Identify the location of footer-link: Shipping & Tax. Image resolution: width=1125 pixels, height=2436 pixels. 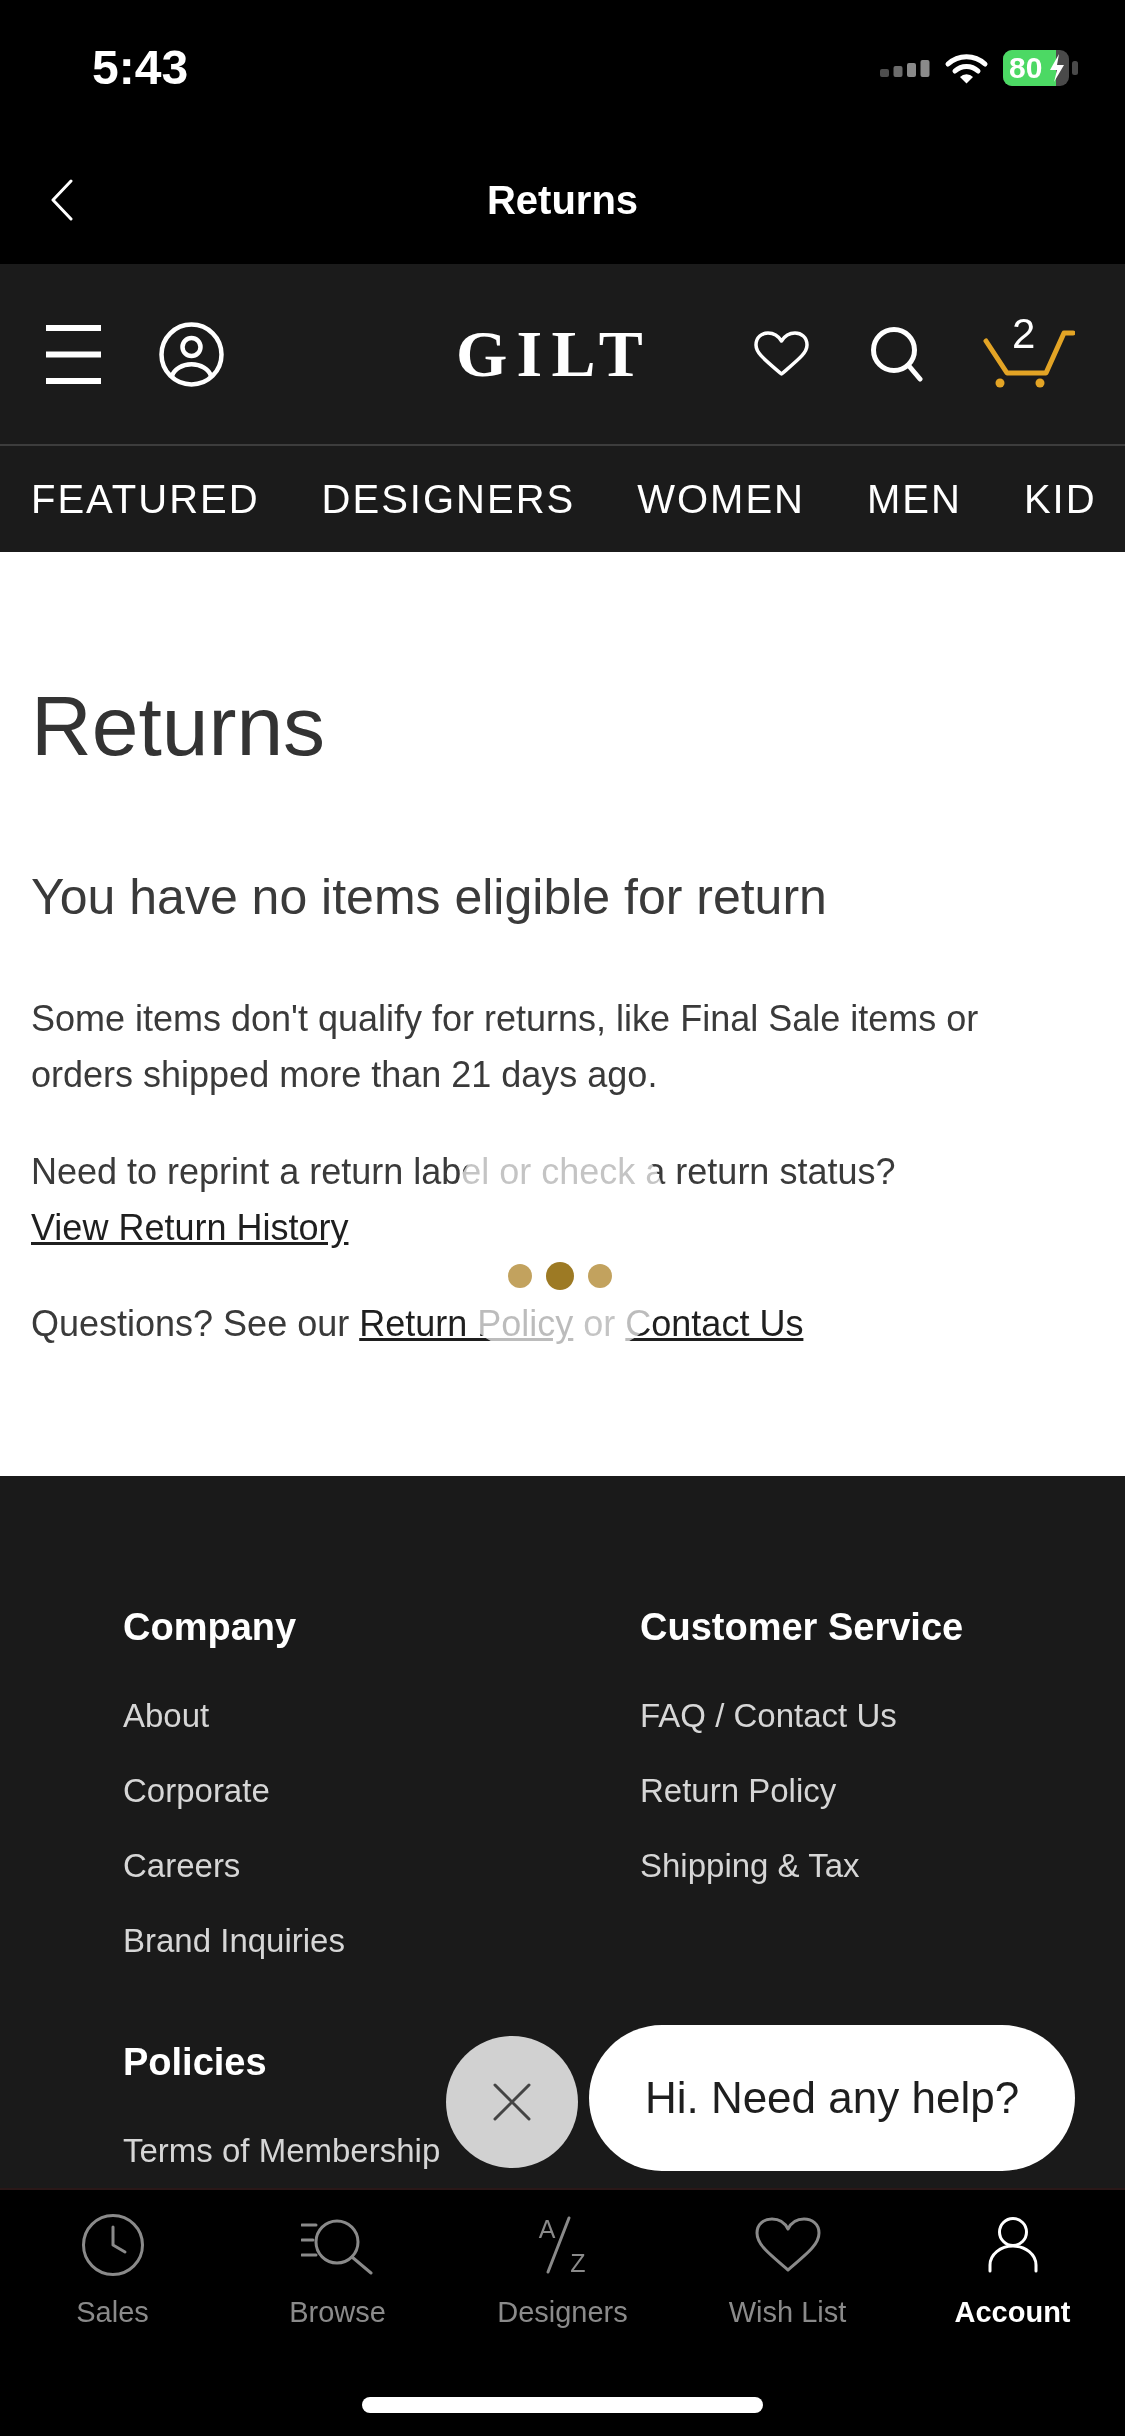
(750, 1865).